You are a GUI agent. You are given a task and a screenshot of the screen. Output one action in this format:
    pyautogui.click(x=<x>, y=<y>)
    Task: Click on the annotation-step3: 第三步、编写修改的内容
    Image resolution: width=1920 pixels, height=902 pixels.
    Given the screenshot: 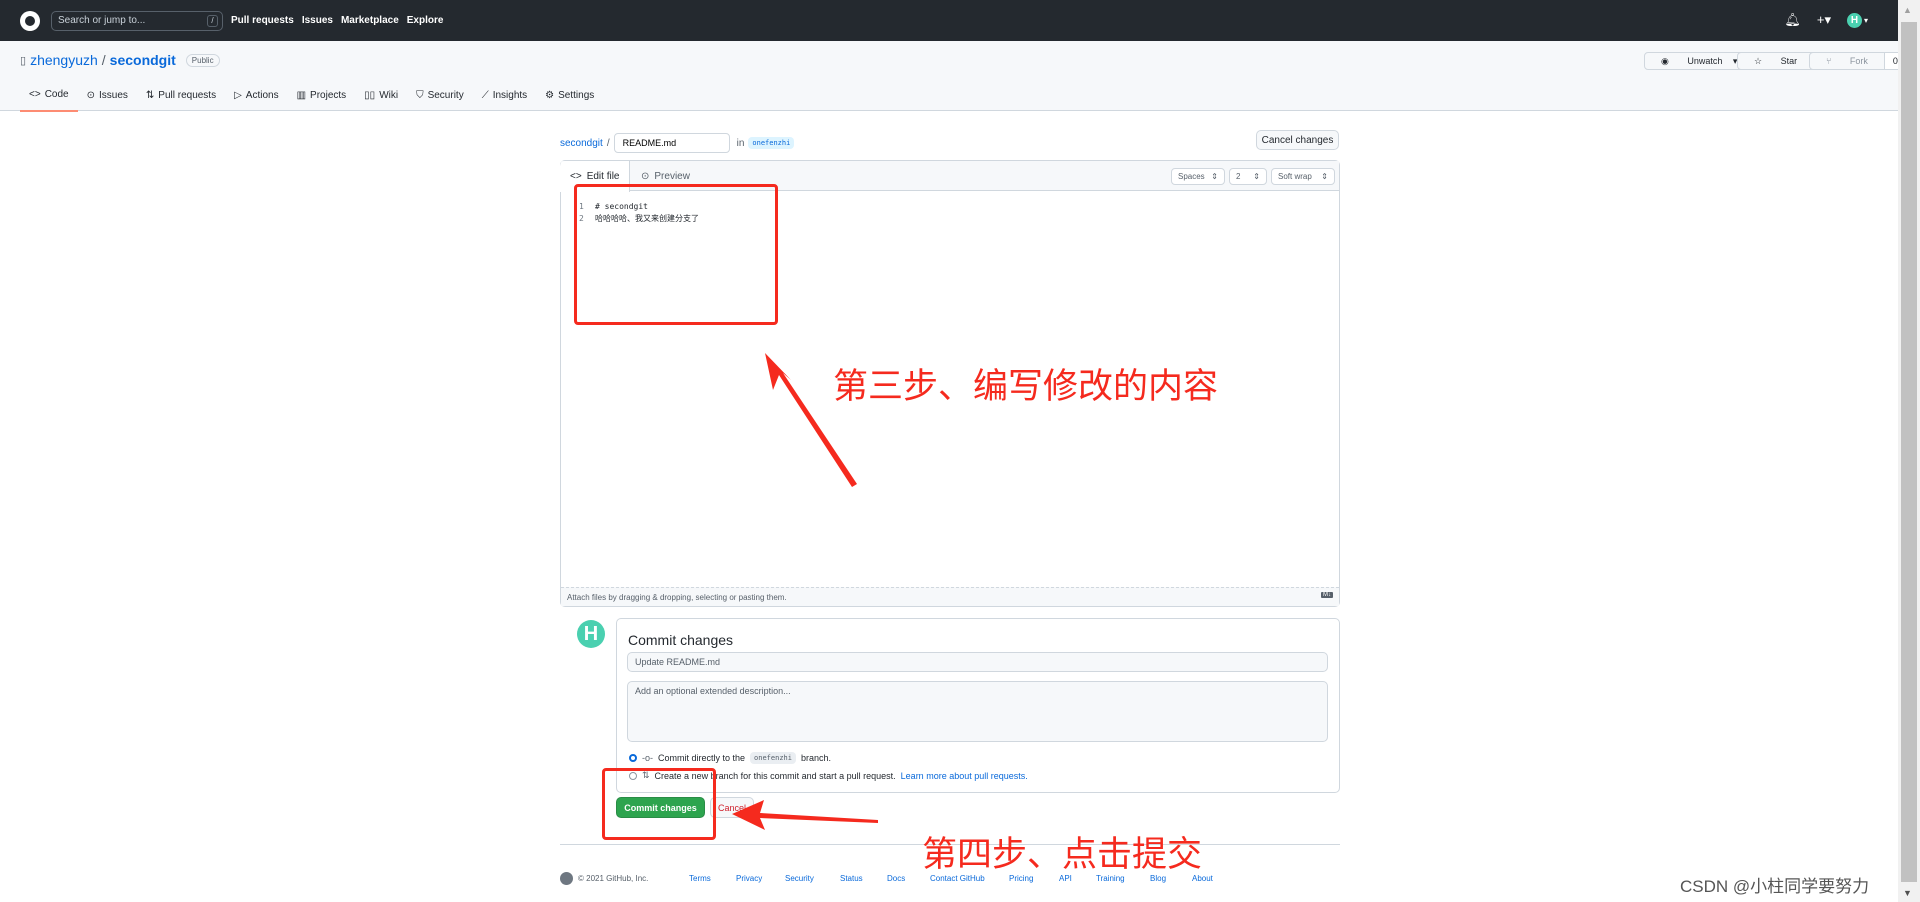 What is the action you would take?
    pyautogui.click(x=1026, y=387)
    